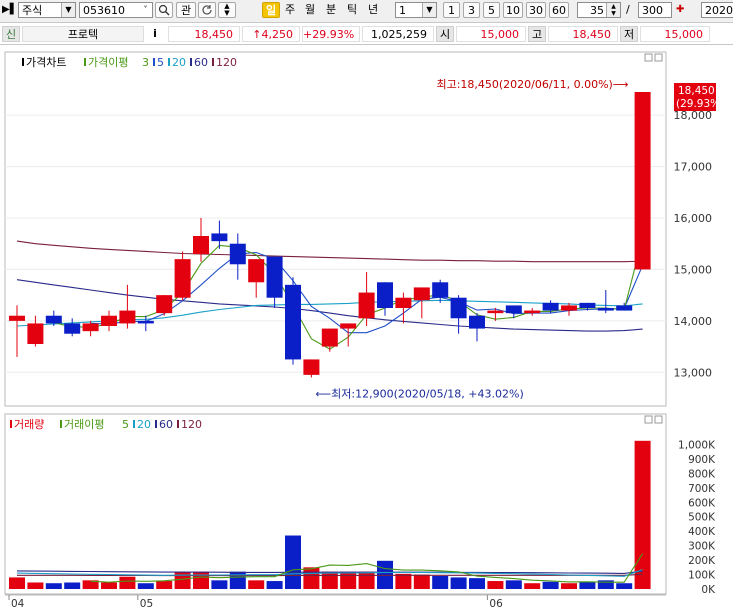 Image resolution: width=733 pixels, height=611 pixels. I want to click on volume-tick-label: 800K, so click(702, 474).